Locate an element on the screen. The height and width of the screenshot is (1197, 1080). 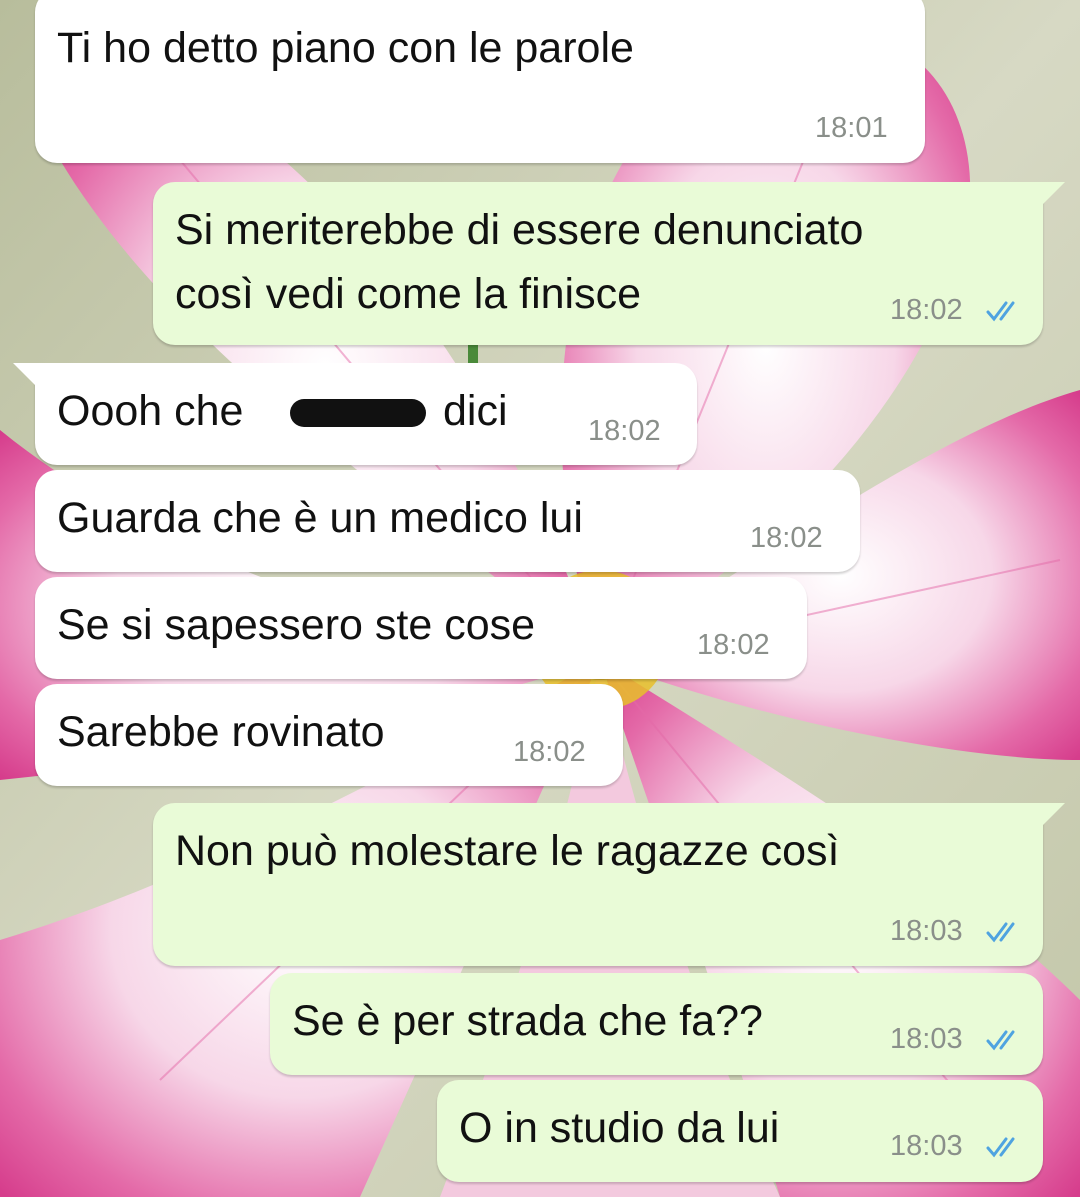
message-text: Guarda che è un medico lui is located at coordinates (320, 518).